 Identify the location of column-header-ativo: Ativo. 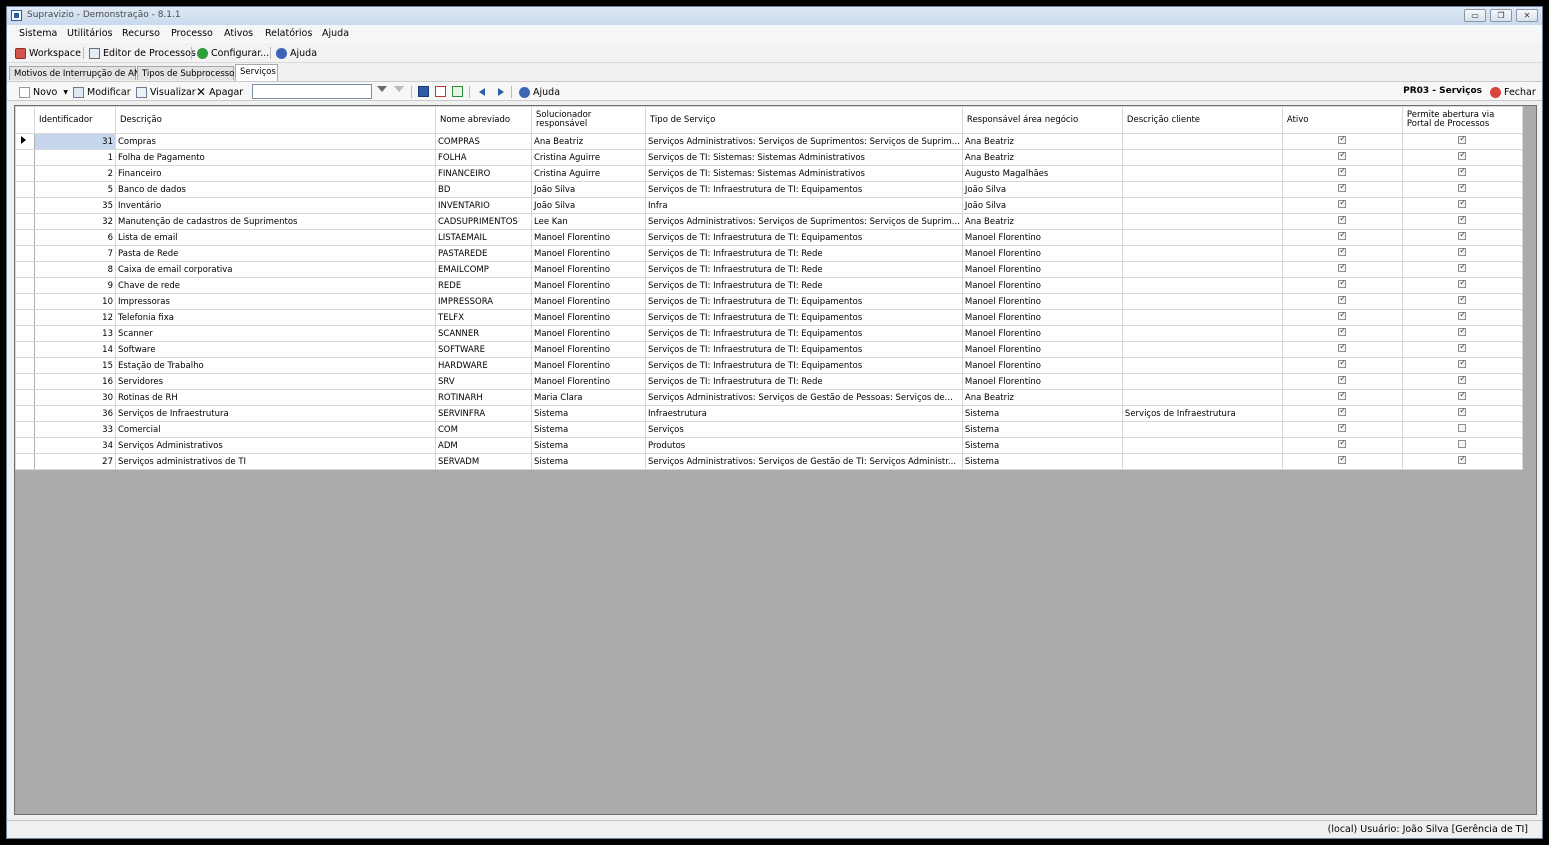
(1342, 120).